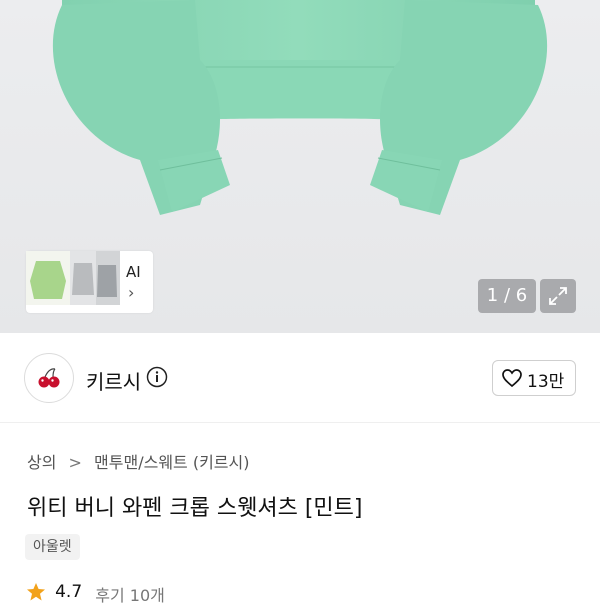 This screenshot has width=600, height=612. What do you see at coordinates (73, 278) in the screenshot?
I see `thumbnail-images` at bounding box center [73, 278].